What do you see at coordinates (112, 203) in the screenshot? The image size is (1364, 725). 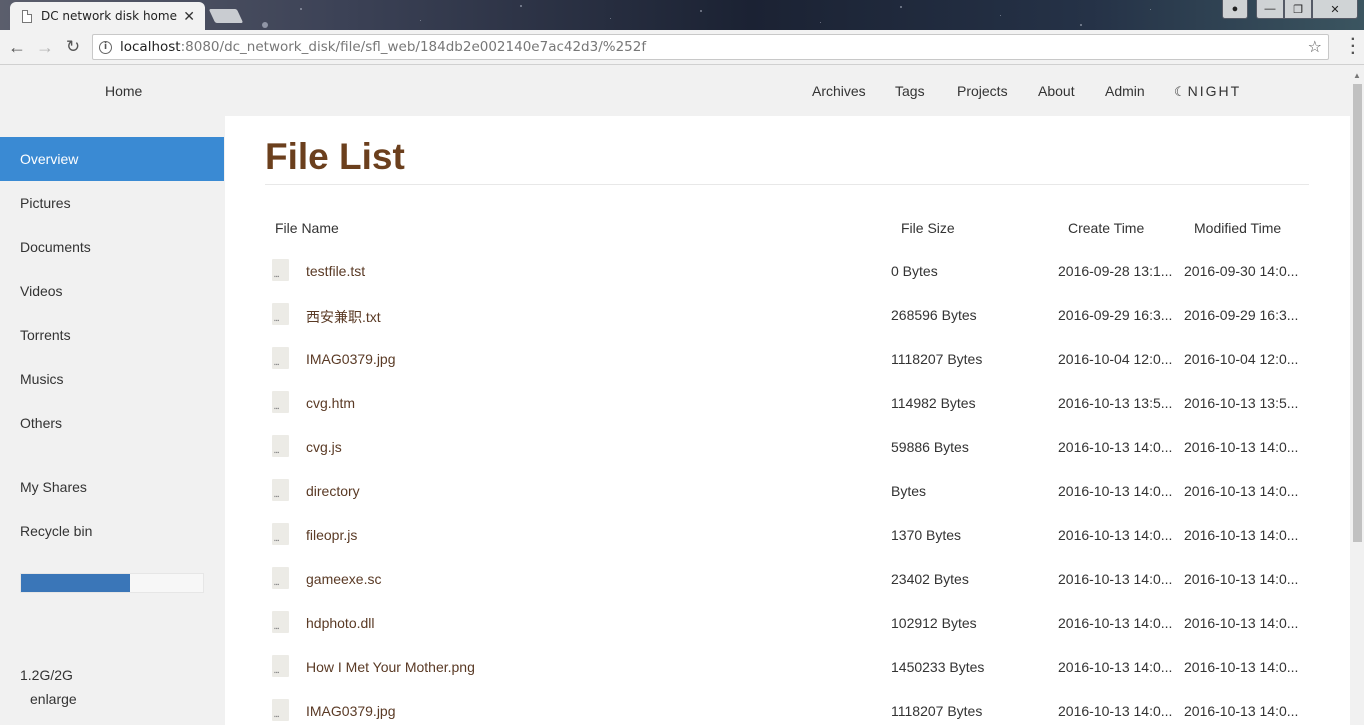 I see `sidebar-item-pictures: Pictures` at bounding box center [112, 203].